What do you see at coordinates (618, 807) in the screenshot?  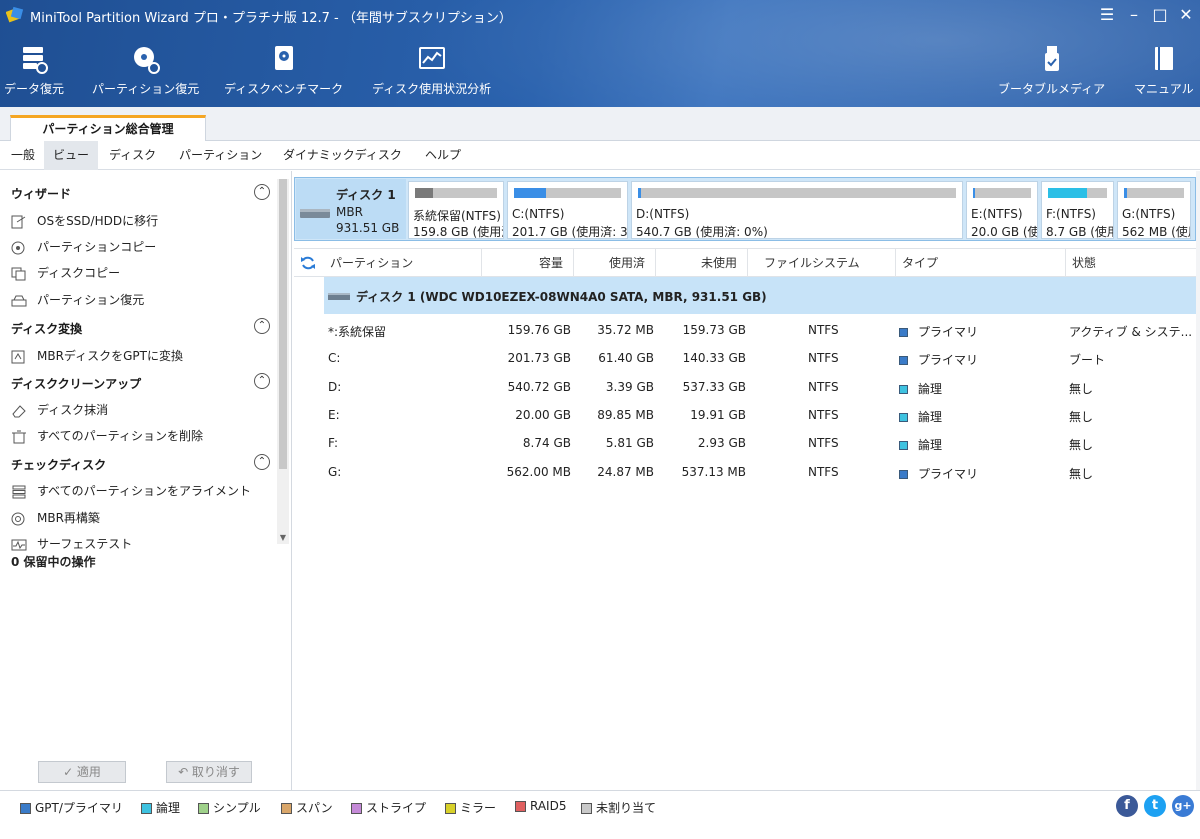 I see `legend-item: 未割り当て` at bounding box center [618, 807].